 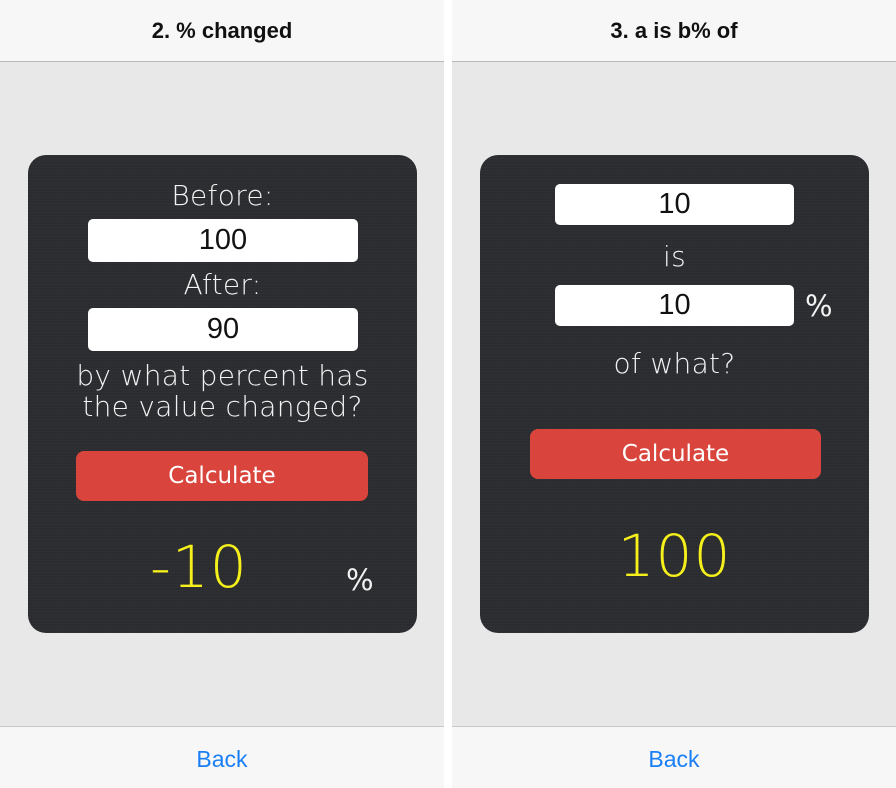 I want to click on a-value-input, so click(x=674, y=204).